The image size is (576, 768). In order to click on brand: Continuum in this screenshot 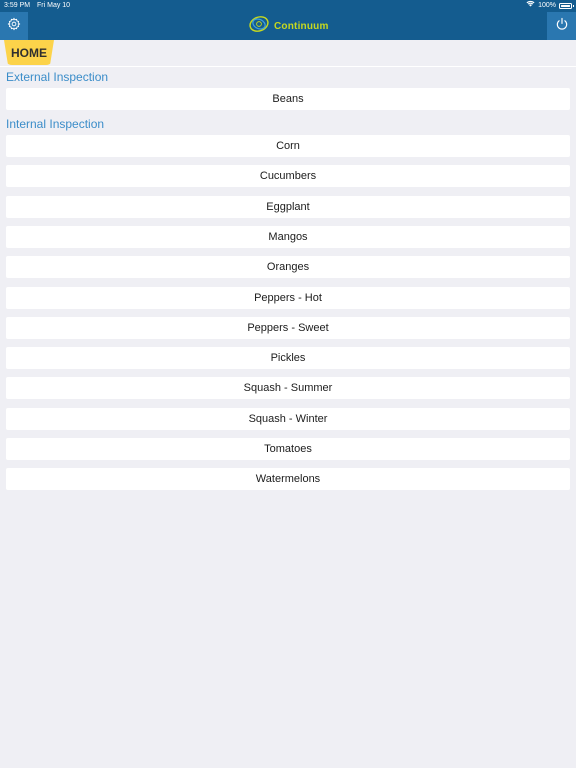, I will do `click(288, 26)`.